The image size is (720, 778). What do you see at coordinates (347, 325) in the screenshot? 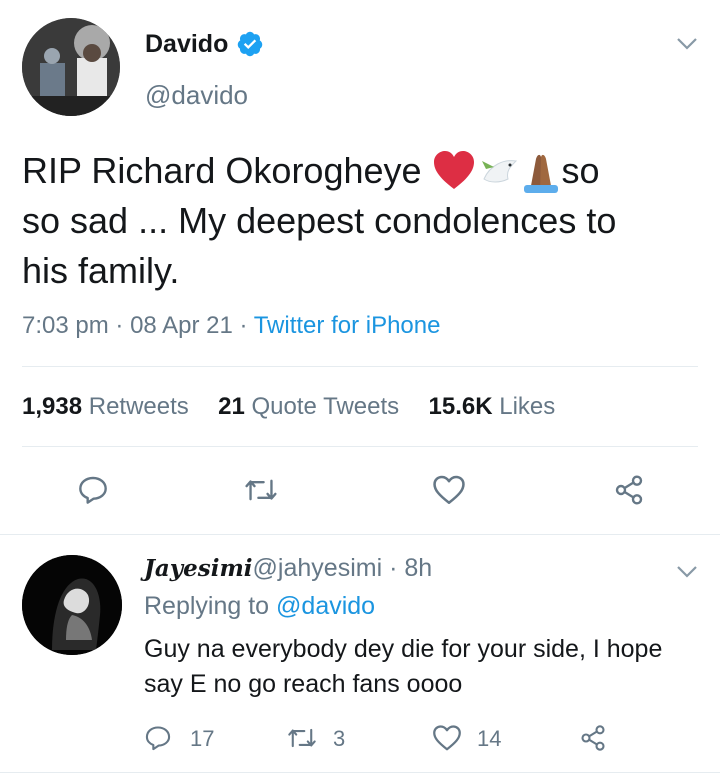
I see `tweet-source-link: Twitter for iPhone` at bounding box center [347, 325].